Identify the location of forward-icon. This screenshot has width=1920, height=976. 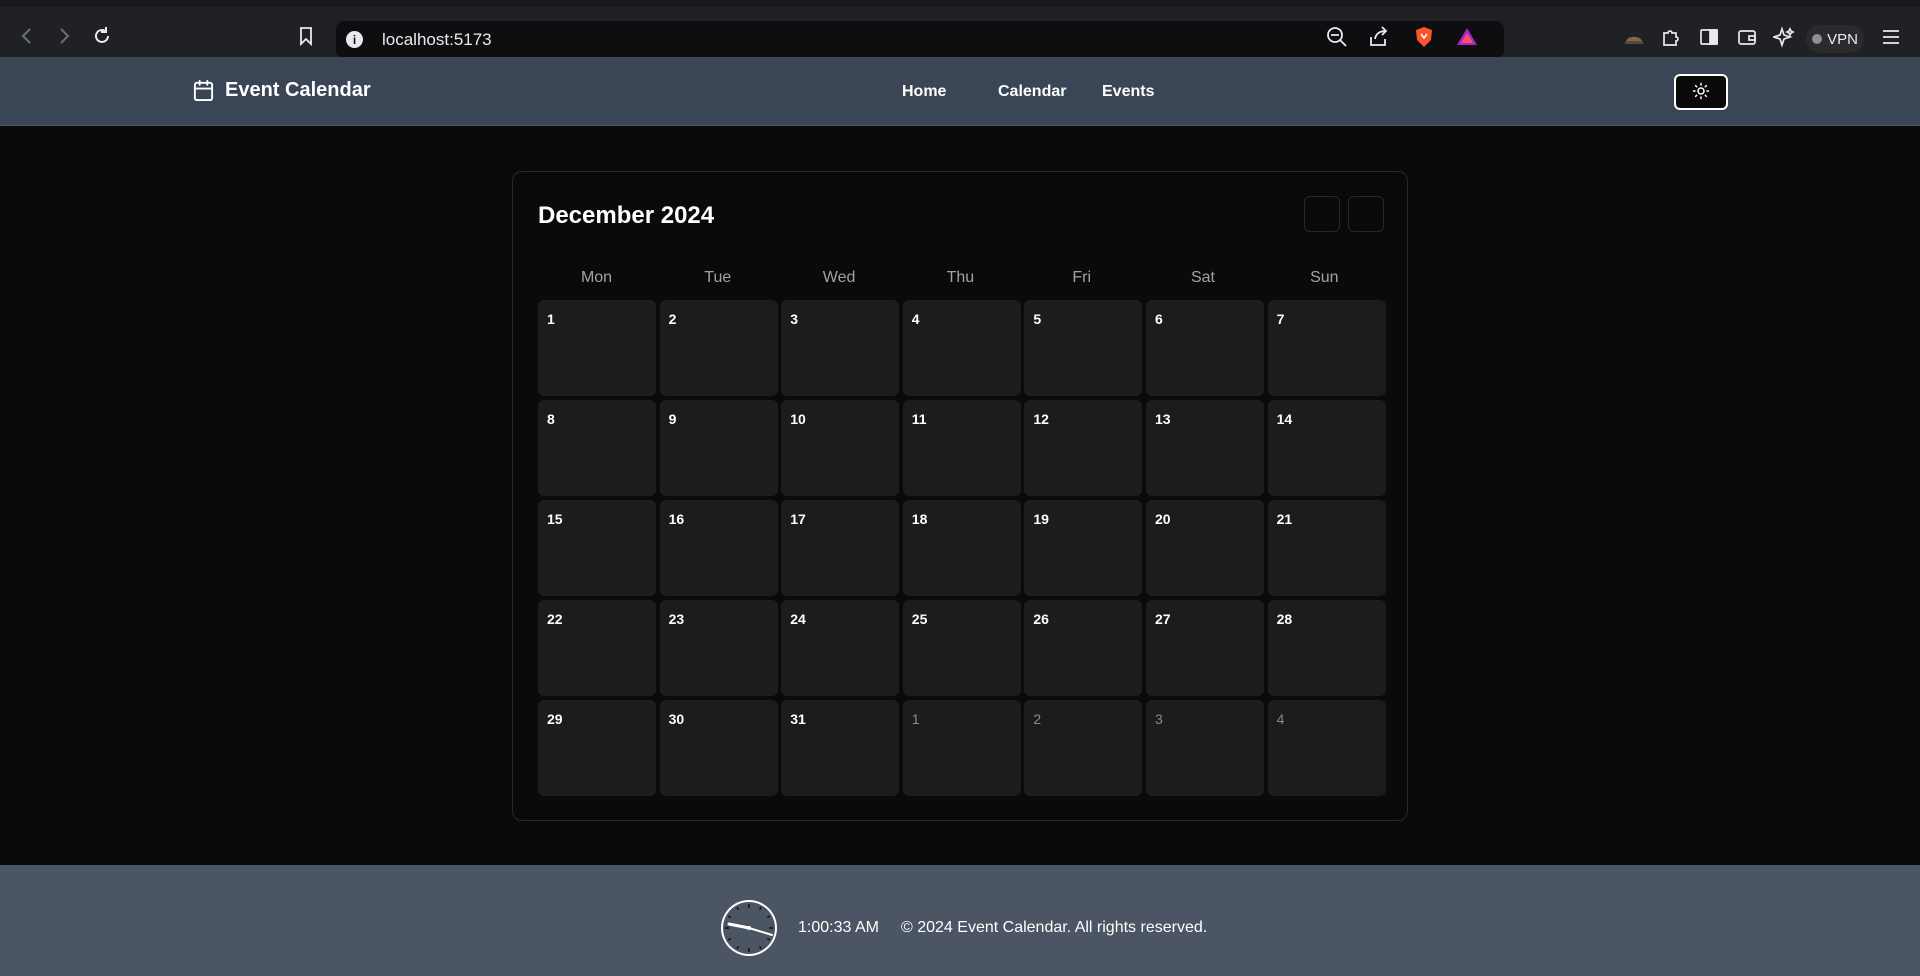
(64, 36).